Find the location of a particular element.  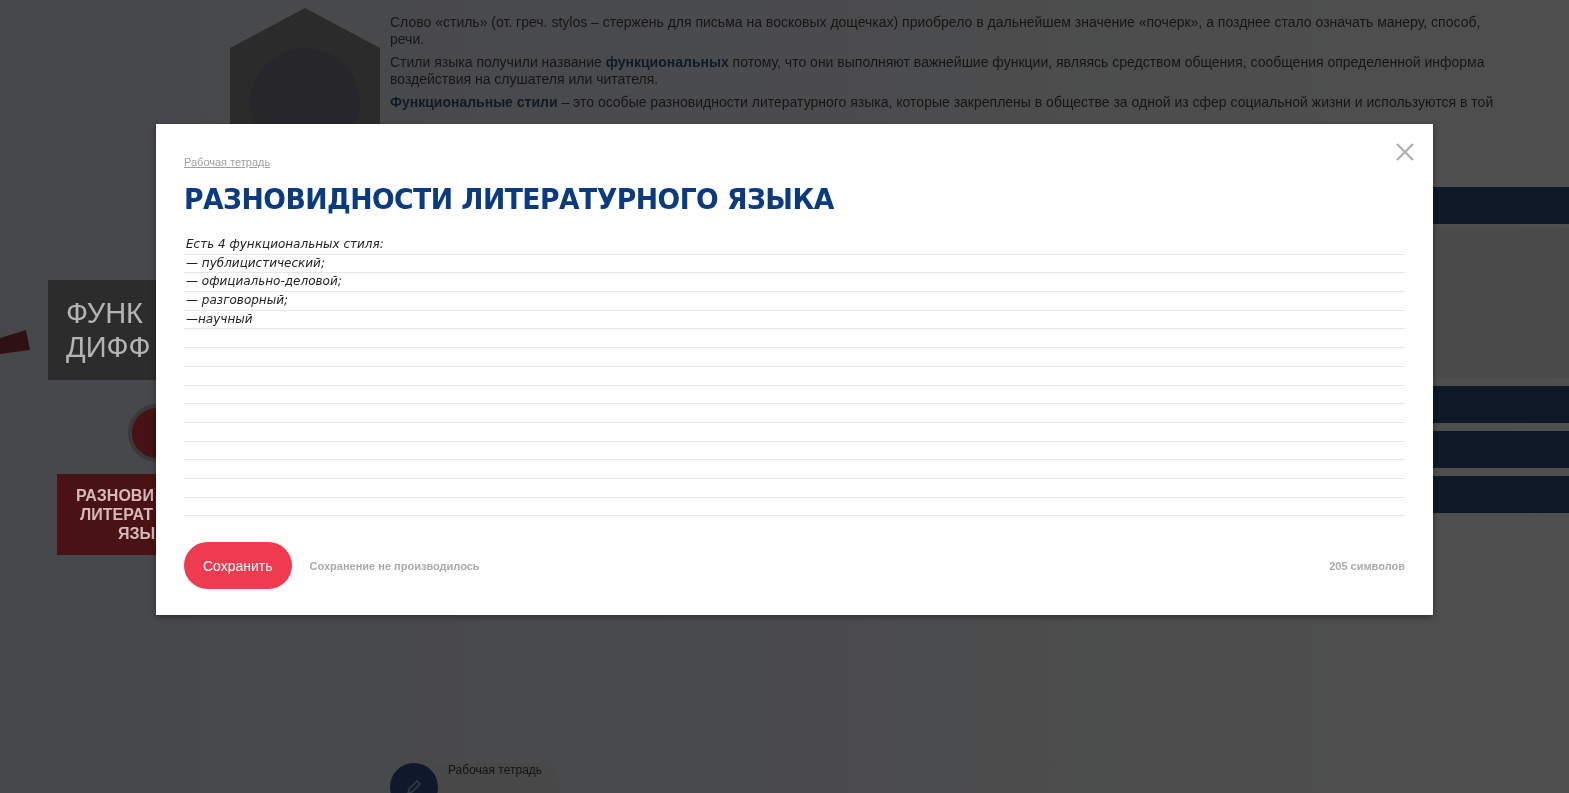

close-icon is located at coordinates (1405, 152).